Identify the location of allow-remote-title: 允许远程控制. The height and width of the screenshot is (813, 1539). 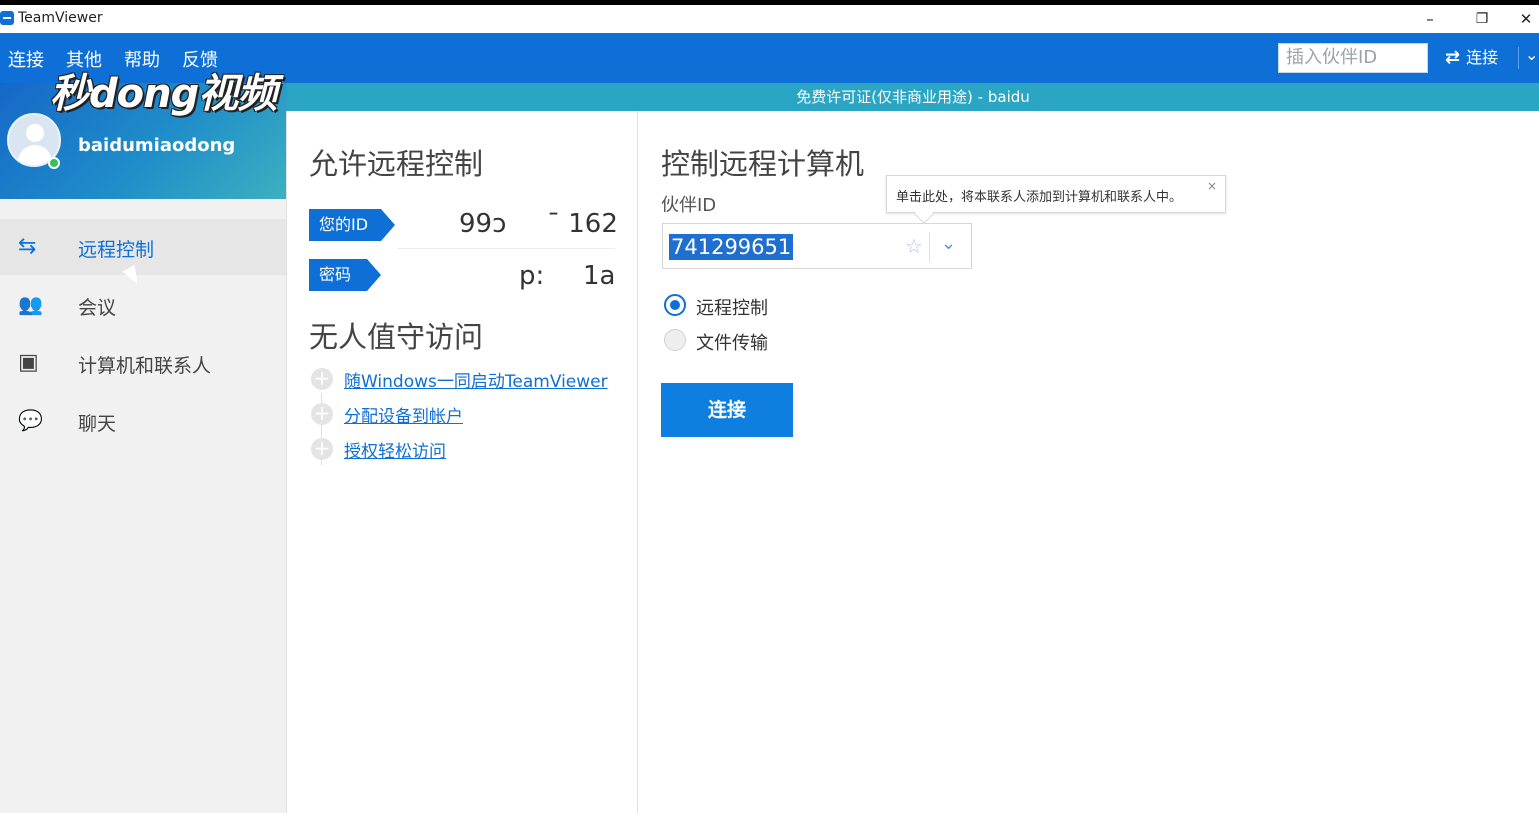
(396, 164).